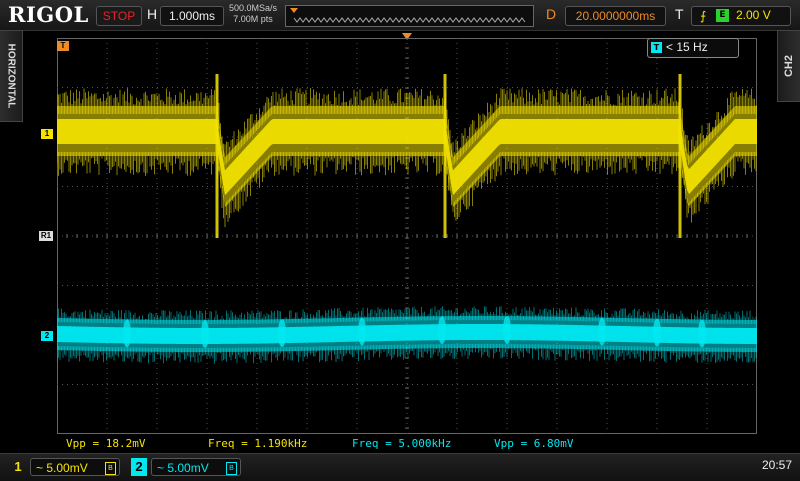 This screenshot has width=800, height=481. What do you see at coordinates (687, 47) in the screenshot?
I see `filter-text: < 15 Hz` at bounding box center [687, 47].